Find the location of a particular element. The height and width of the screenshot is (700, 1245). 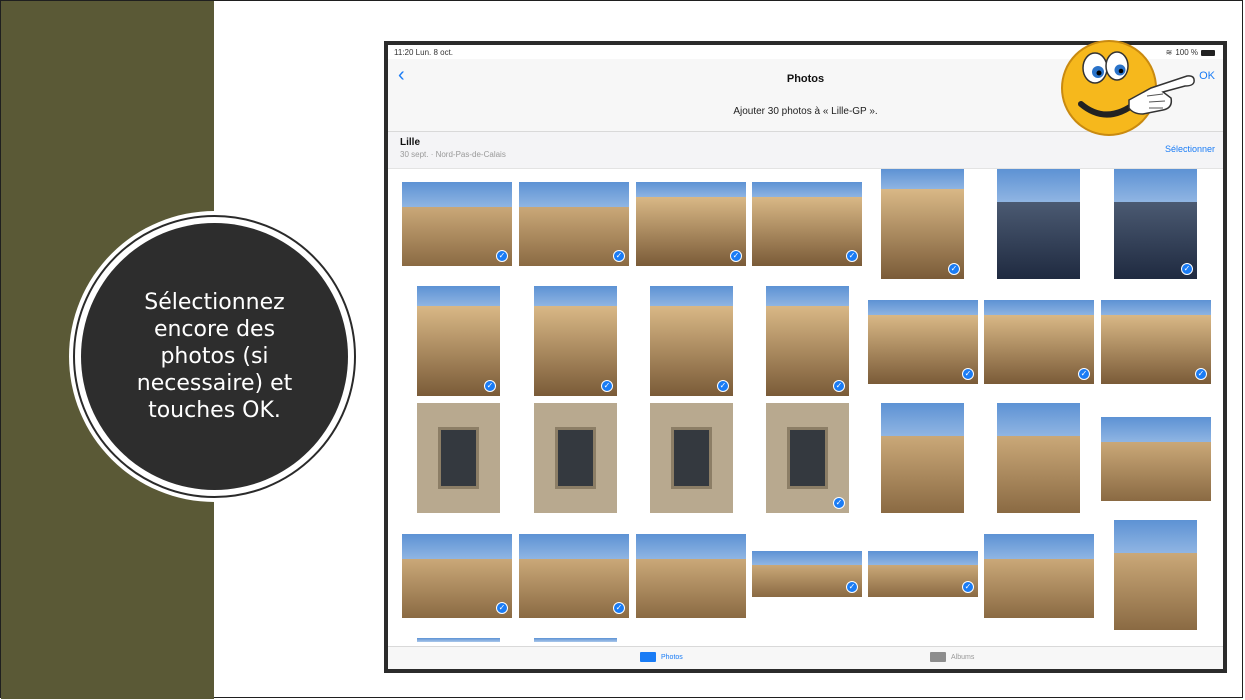

battery-icon is located at coordinates (1208, 52).